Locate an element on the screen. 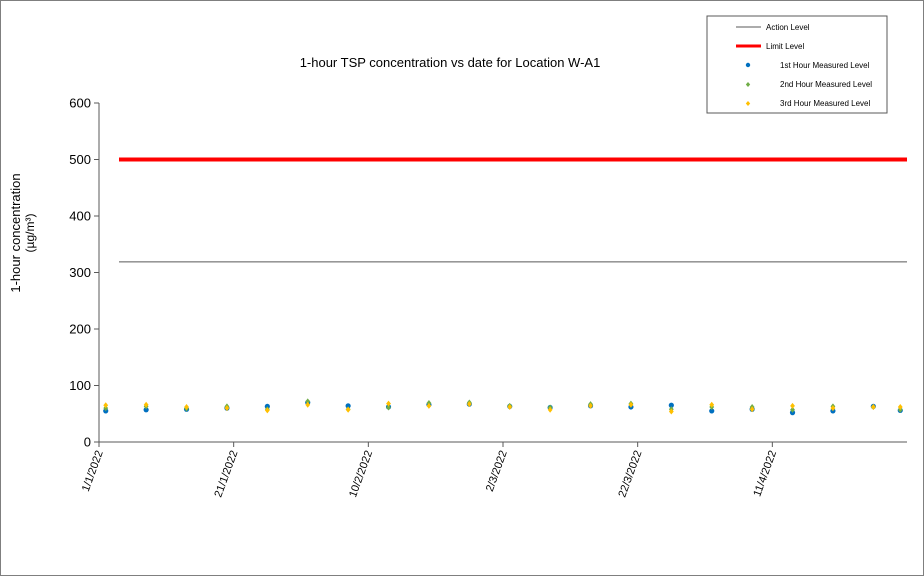 Image resolution: width=924 pixels, height=580 pixels. x-tick-label: 22/3/2022 is located at coordinates (630, 474).